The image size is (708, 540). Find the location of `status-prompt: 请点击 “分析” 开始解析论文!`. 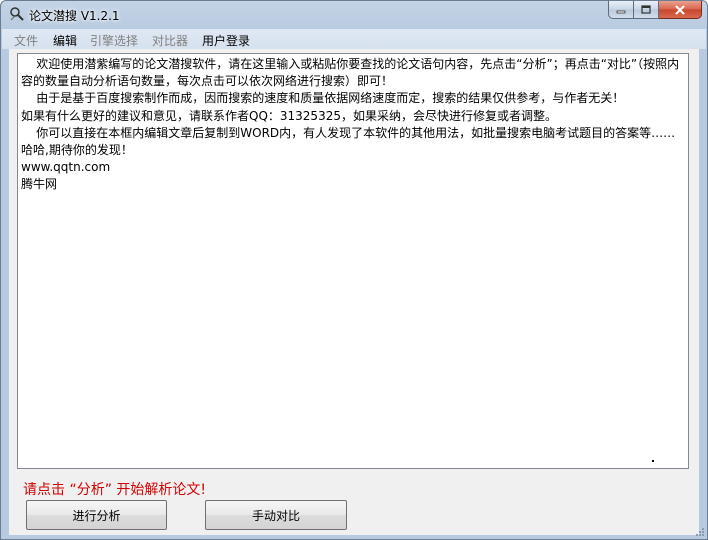

status-prompt: 请点击 “分析” 开始解析论文! is located at coordinates (115, 490).